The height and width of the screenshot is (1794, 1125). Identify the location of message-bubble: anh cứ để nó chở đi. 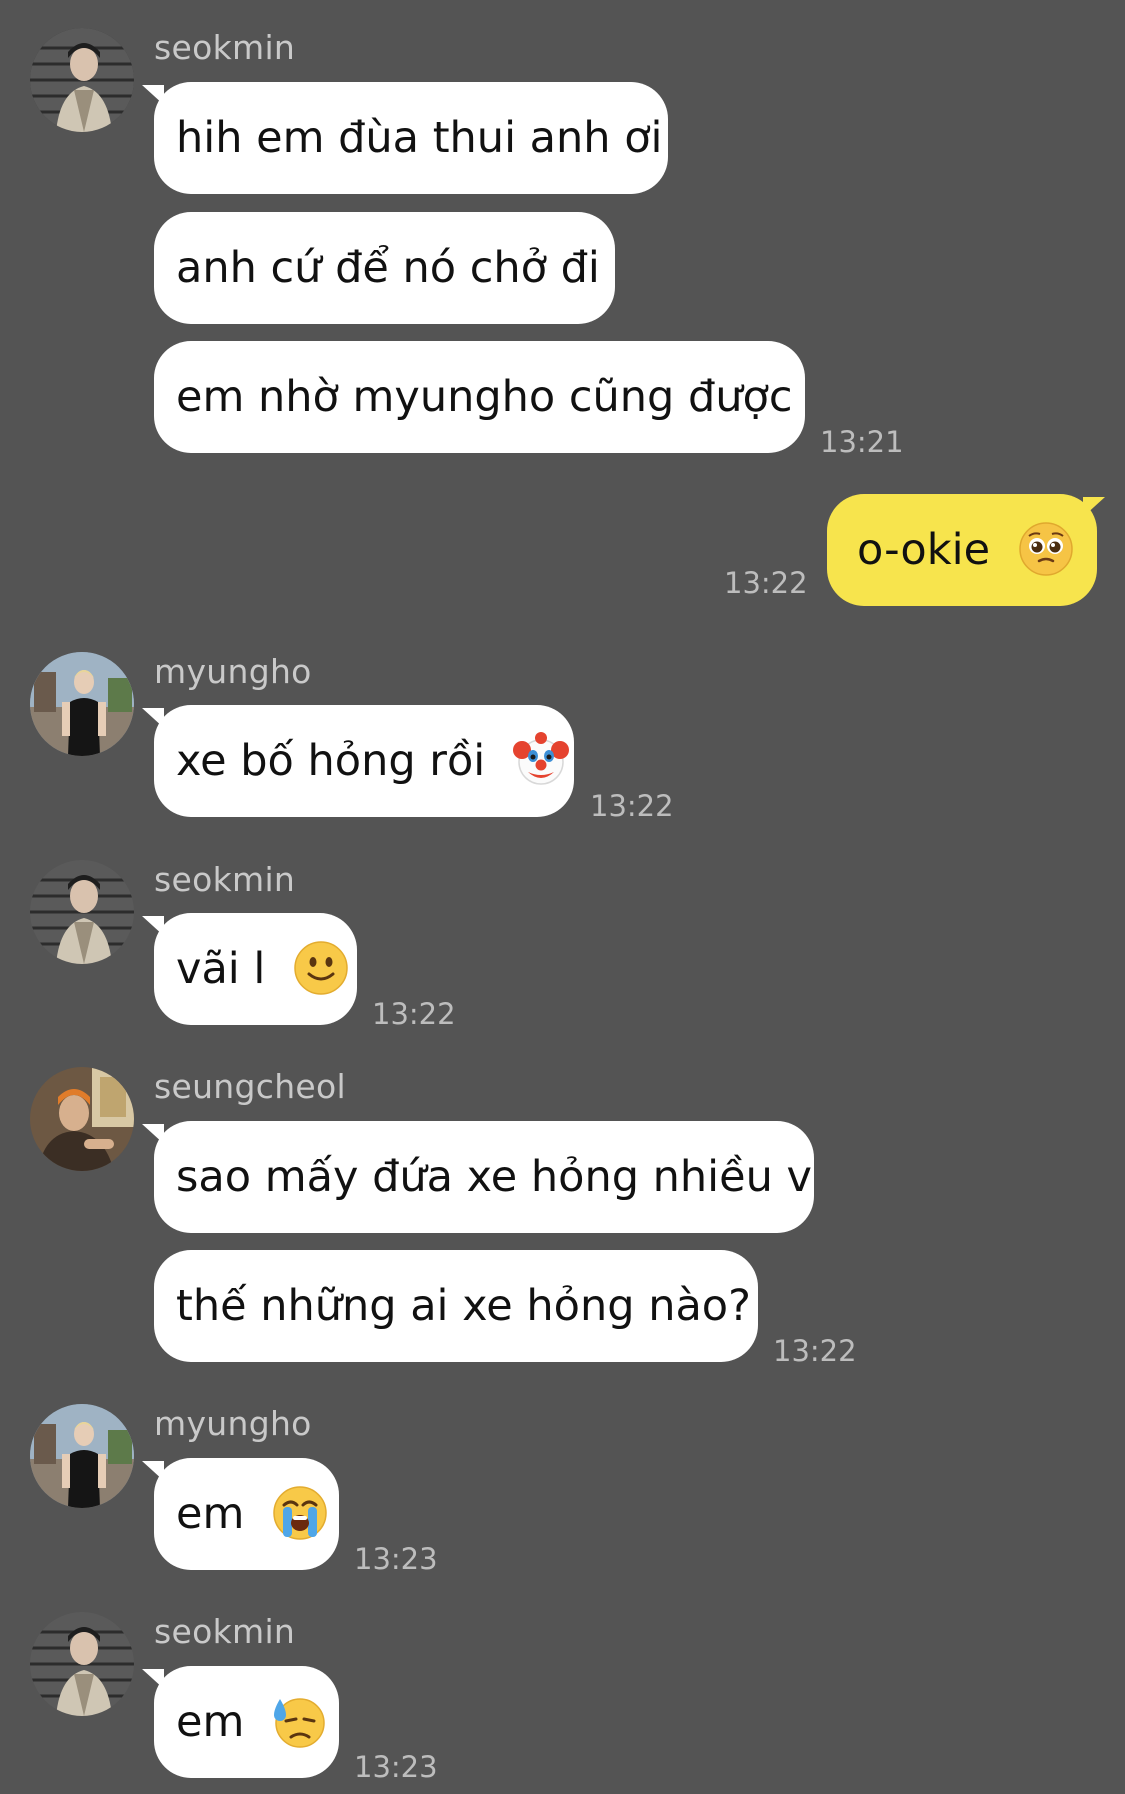
(384, 268).